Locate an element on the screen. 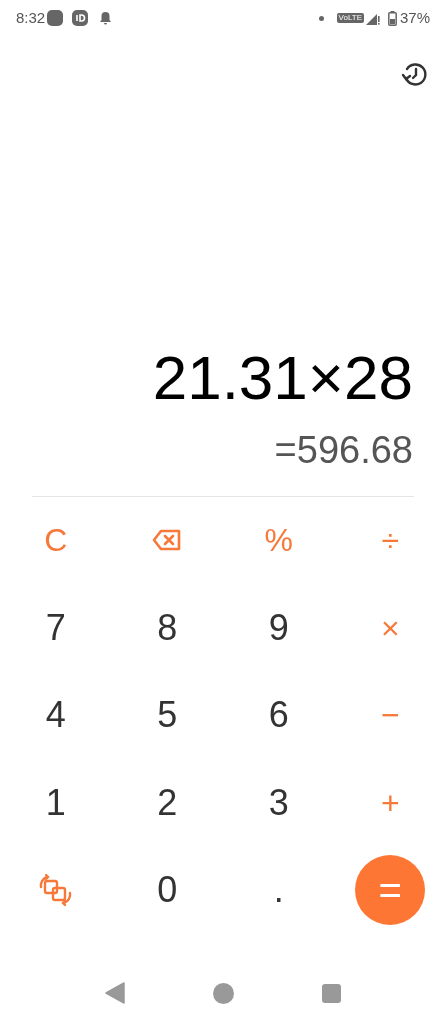  history-icon is located at coordinates (415, 75).